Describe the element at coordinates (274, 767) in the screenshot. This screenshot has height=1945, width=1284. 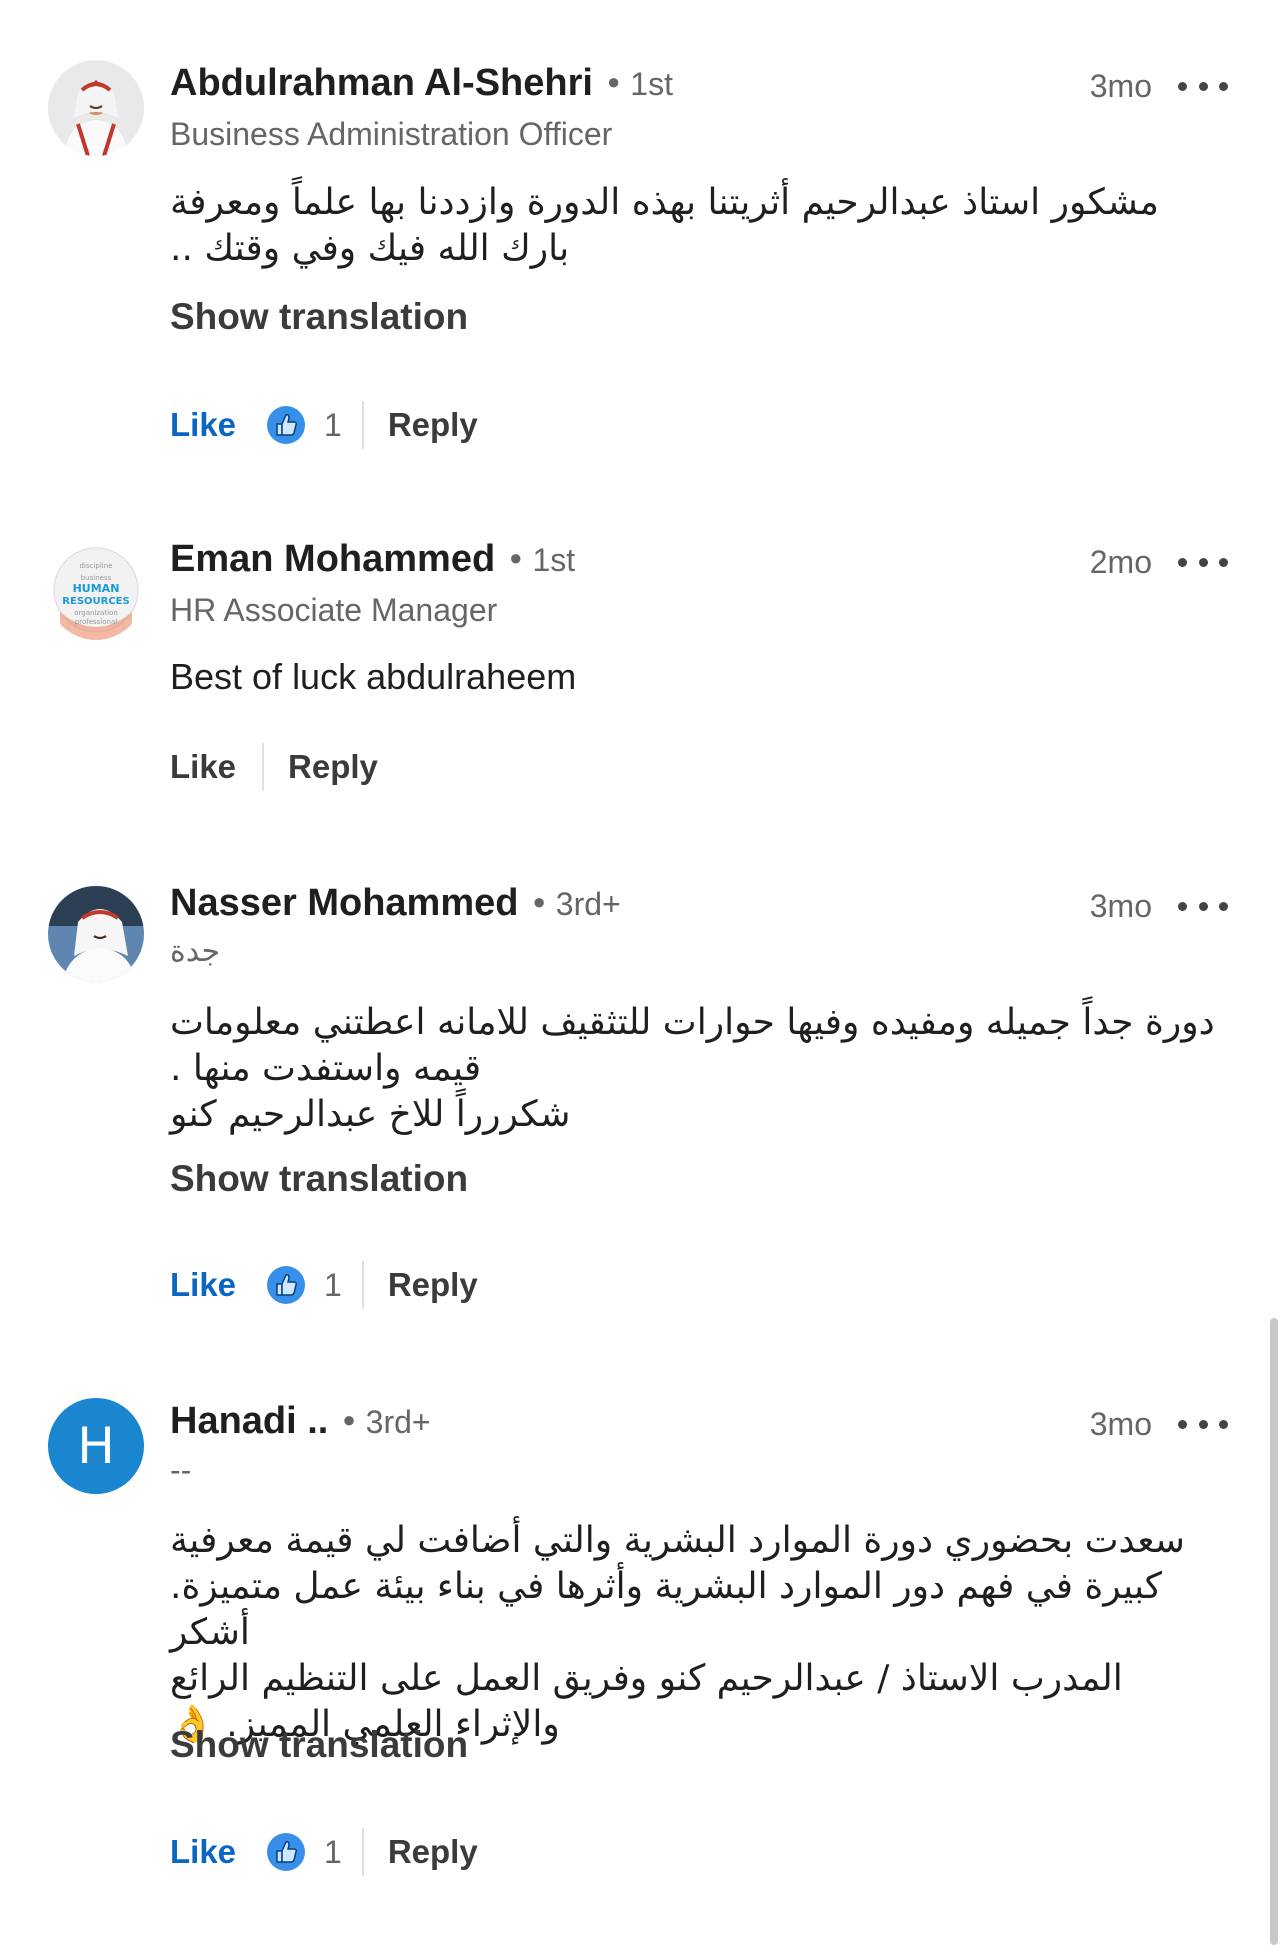
I see `comment-actions: Like Reply` at that location.